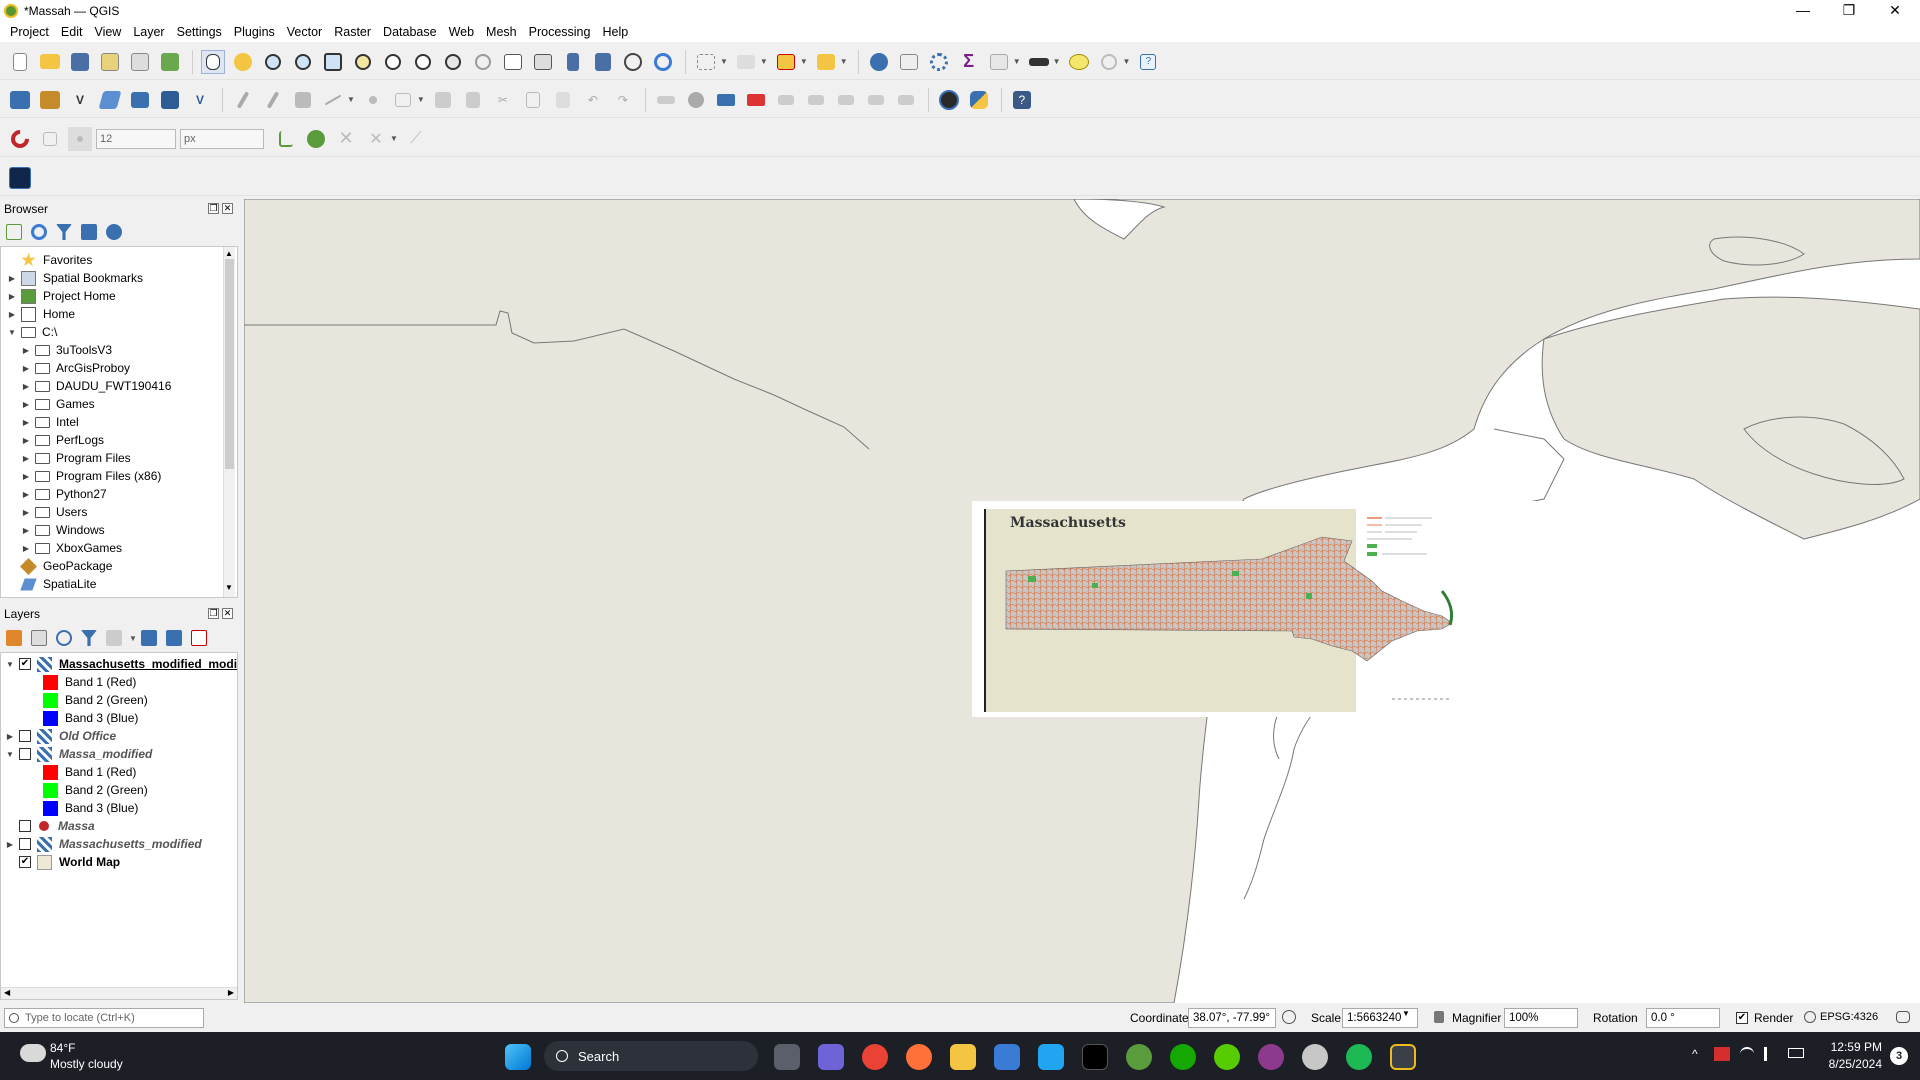 This screenshot has width=1920, height=1080. Describe the element at coordinates (593, 100) in the screenshot. I see `undo-icon: ↶` at that location.